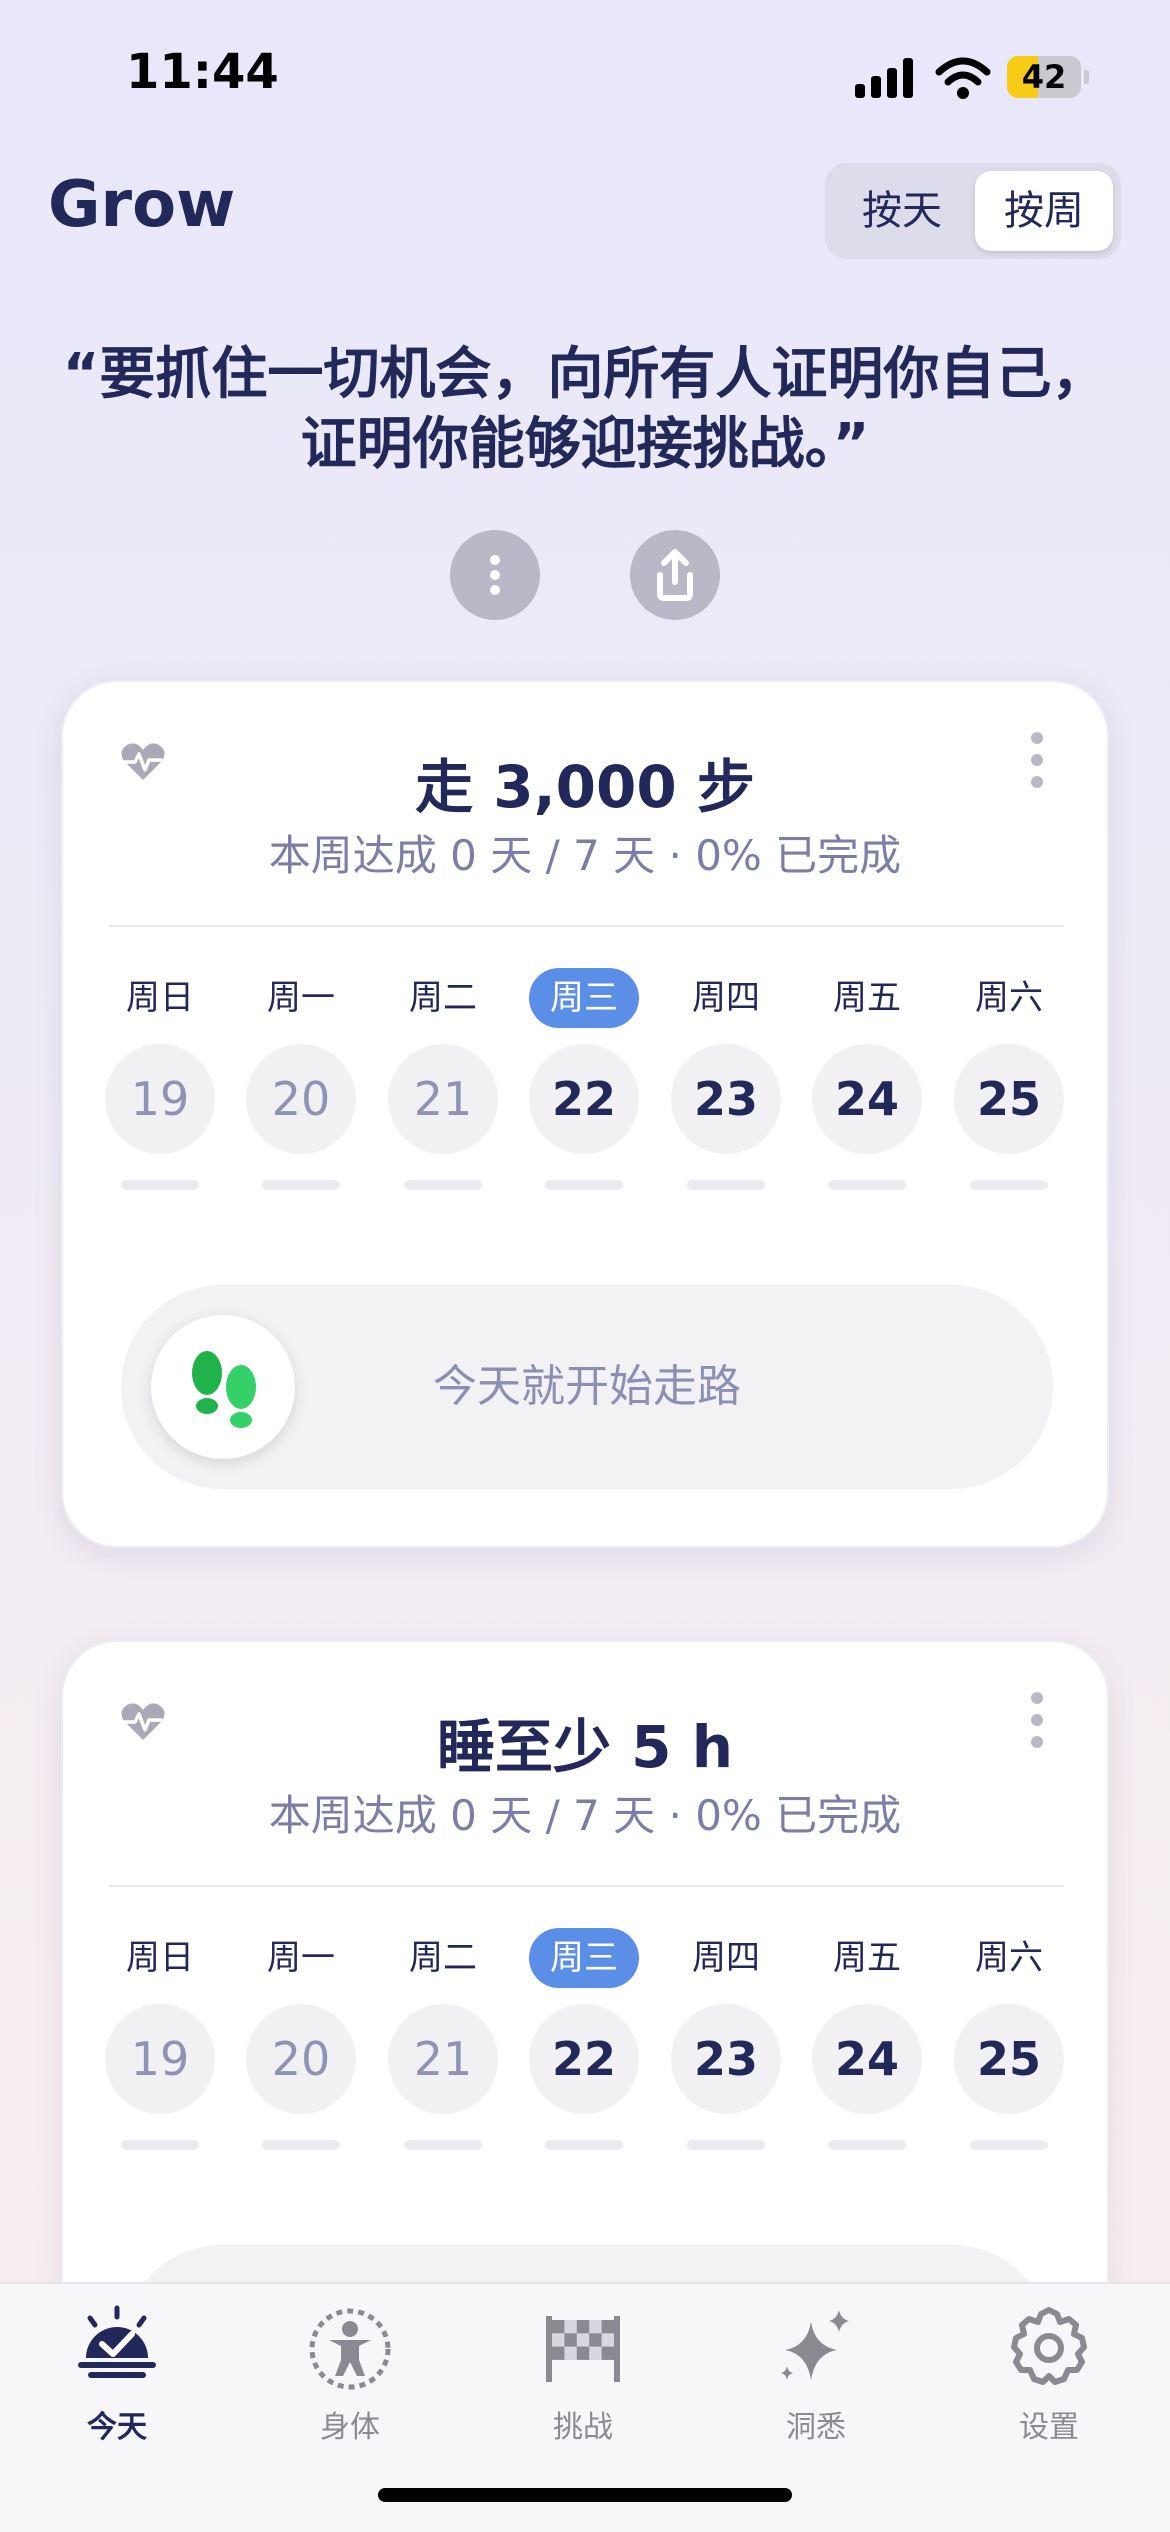 The image size is (1170, 2532). What do you see at coordinates (1049, 2346) in the screenshot?
I see `gear-icon` at bounding box center [1049, 2346].